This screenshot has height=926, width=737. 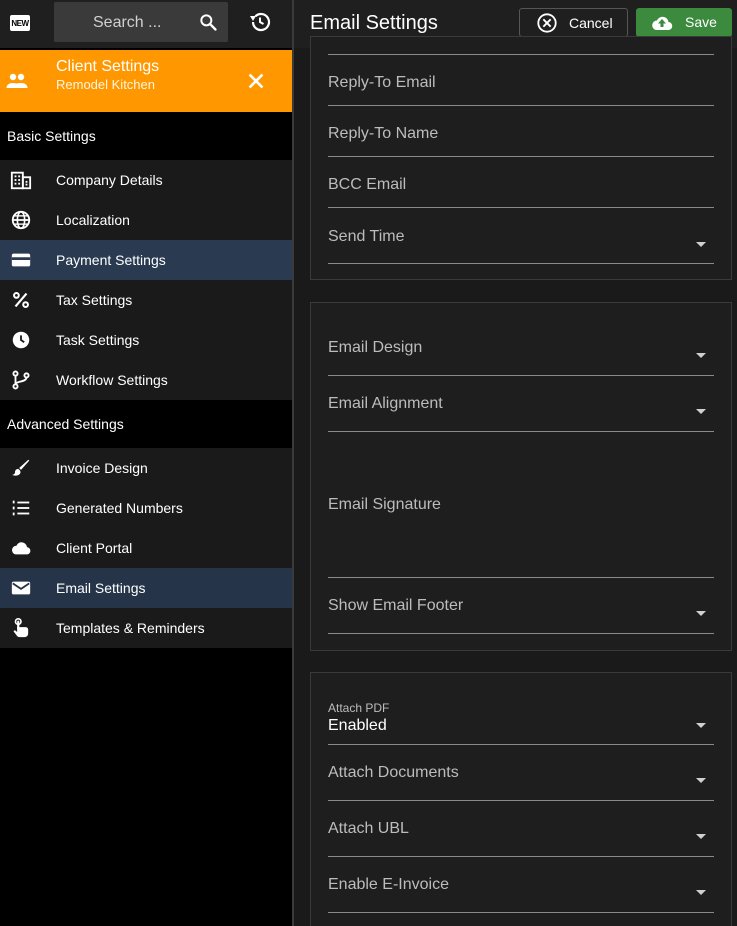 I want to click on cloud-upload-icon, so click(x=662, y=23).